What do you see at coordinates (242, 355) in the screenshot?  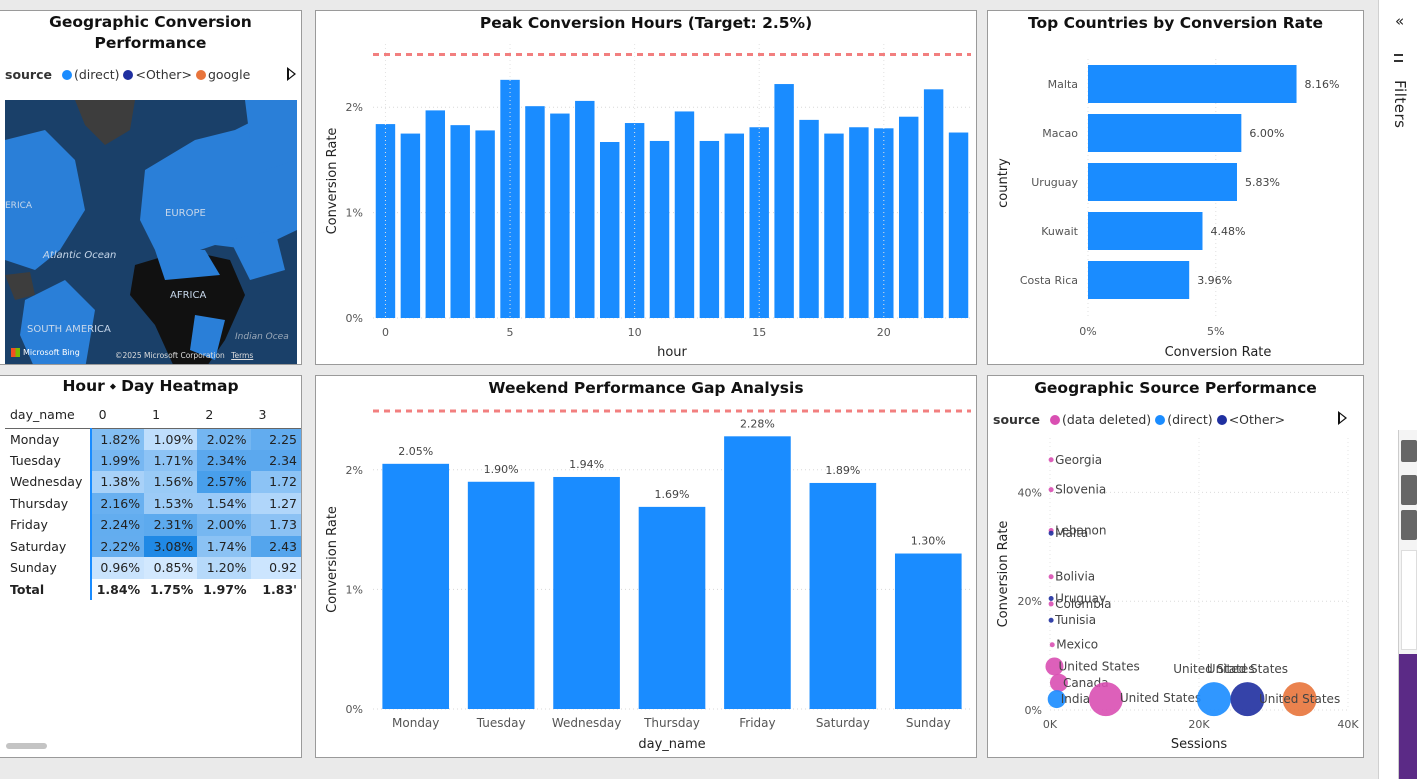 I see `terms-link: Terms` at bounding box center [242, 355].